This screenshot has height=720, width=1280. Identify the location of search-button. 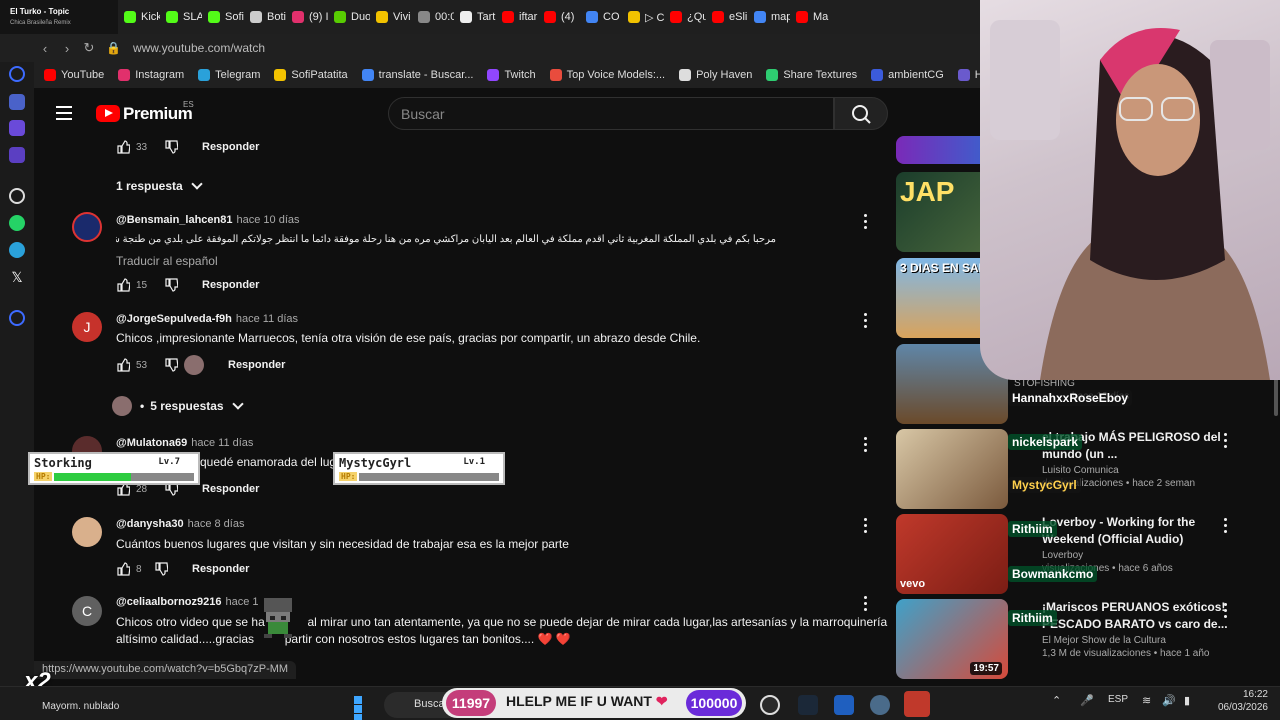
(861, 113).